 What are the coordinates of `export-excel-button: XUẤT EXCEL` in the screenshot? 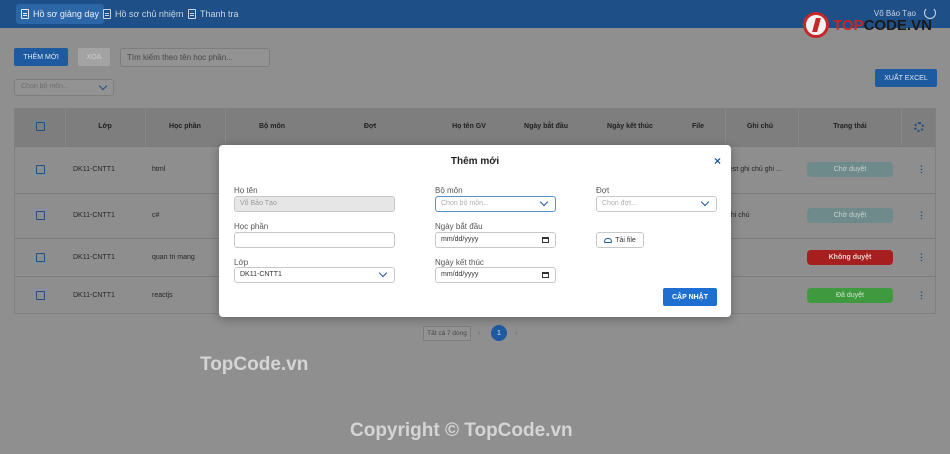 It's located at (906, 78).